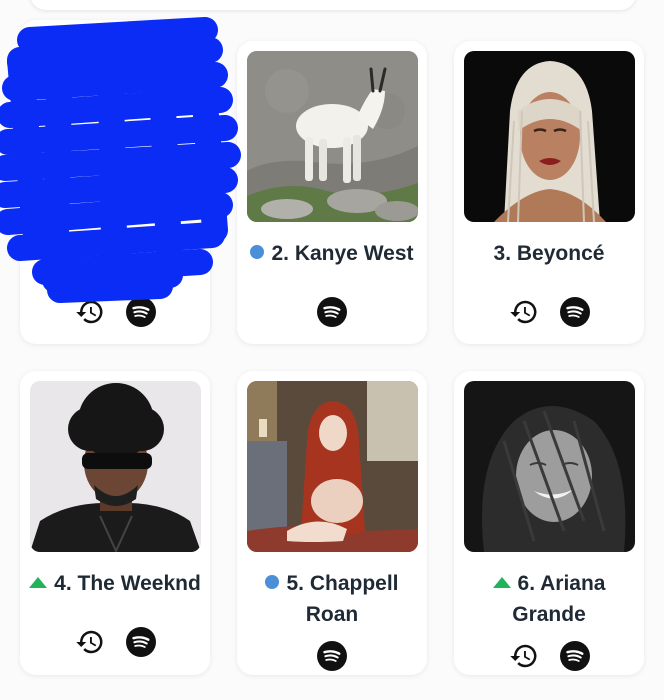  I want to click on top-bar, so click(333, 5).